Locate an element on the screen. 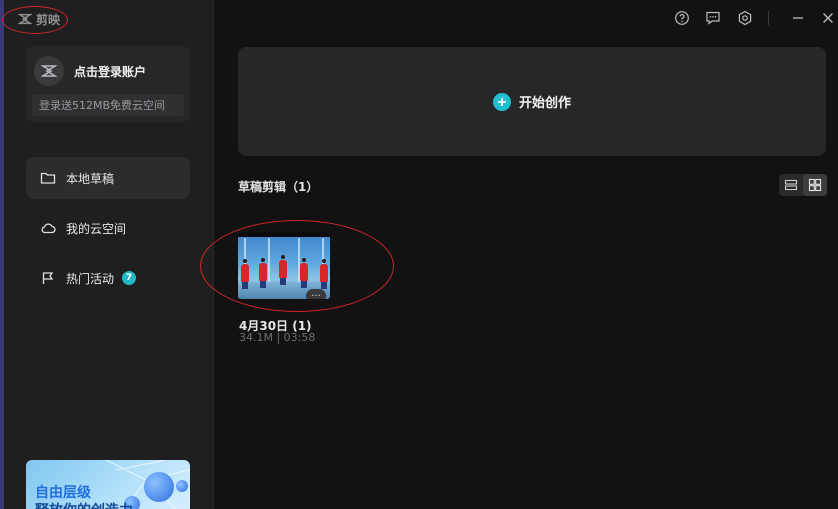 The image size is (838, 509). list-view-icon is located at coordinates (791, 185).